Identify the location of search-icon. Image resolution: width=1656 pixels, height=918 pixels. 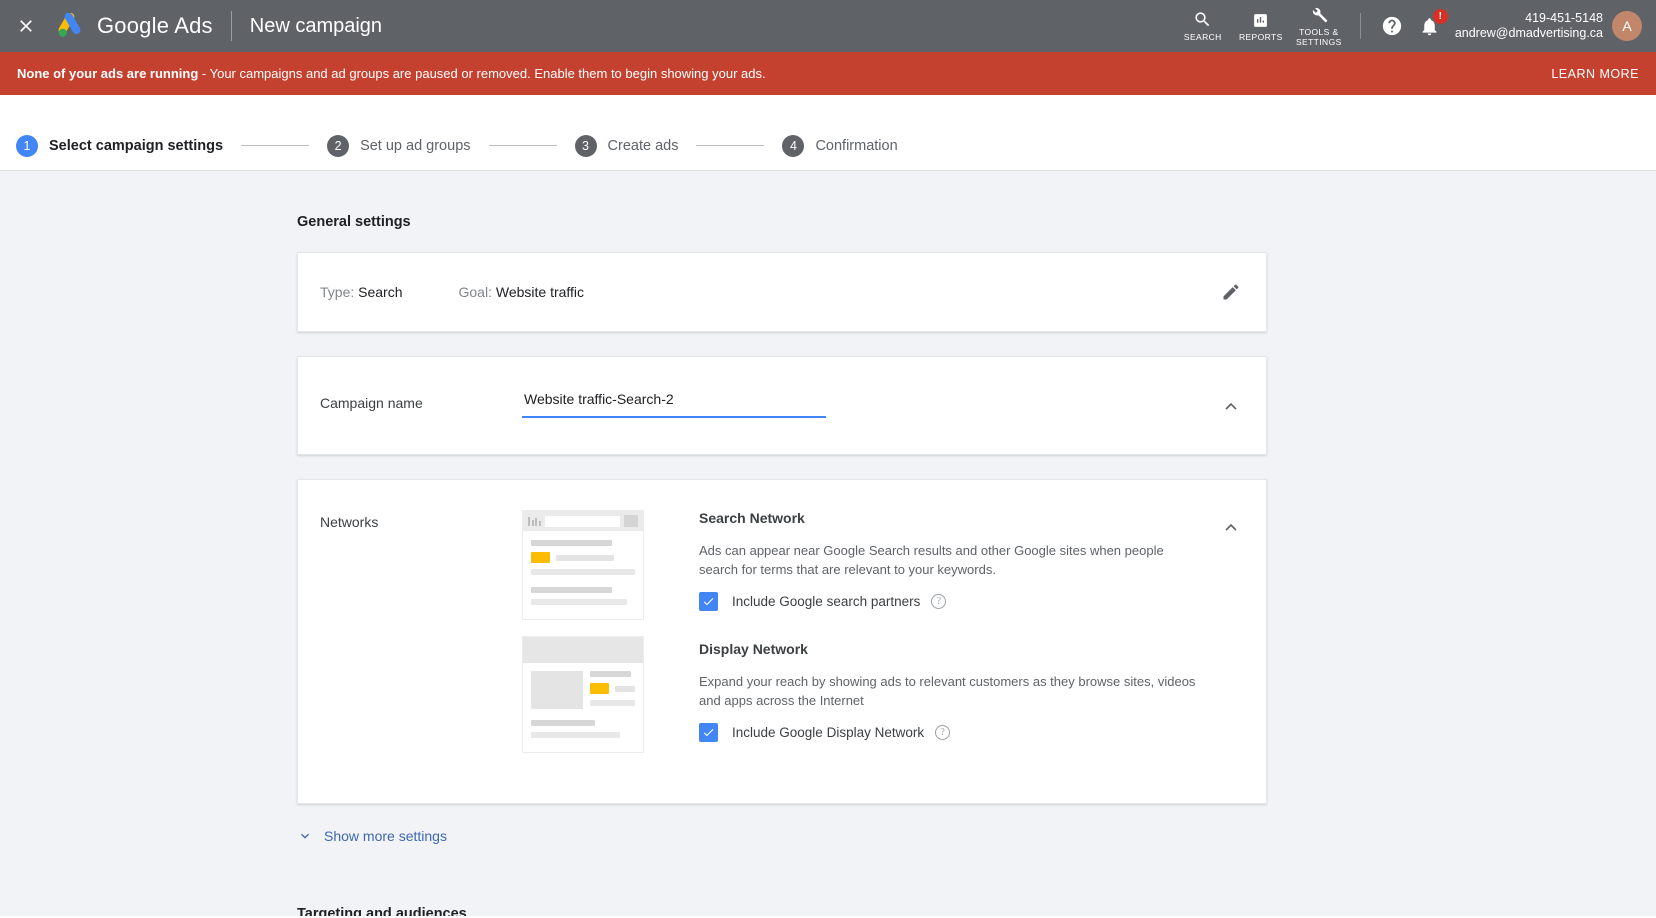
(1202, 19).